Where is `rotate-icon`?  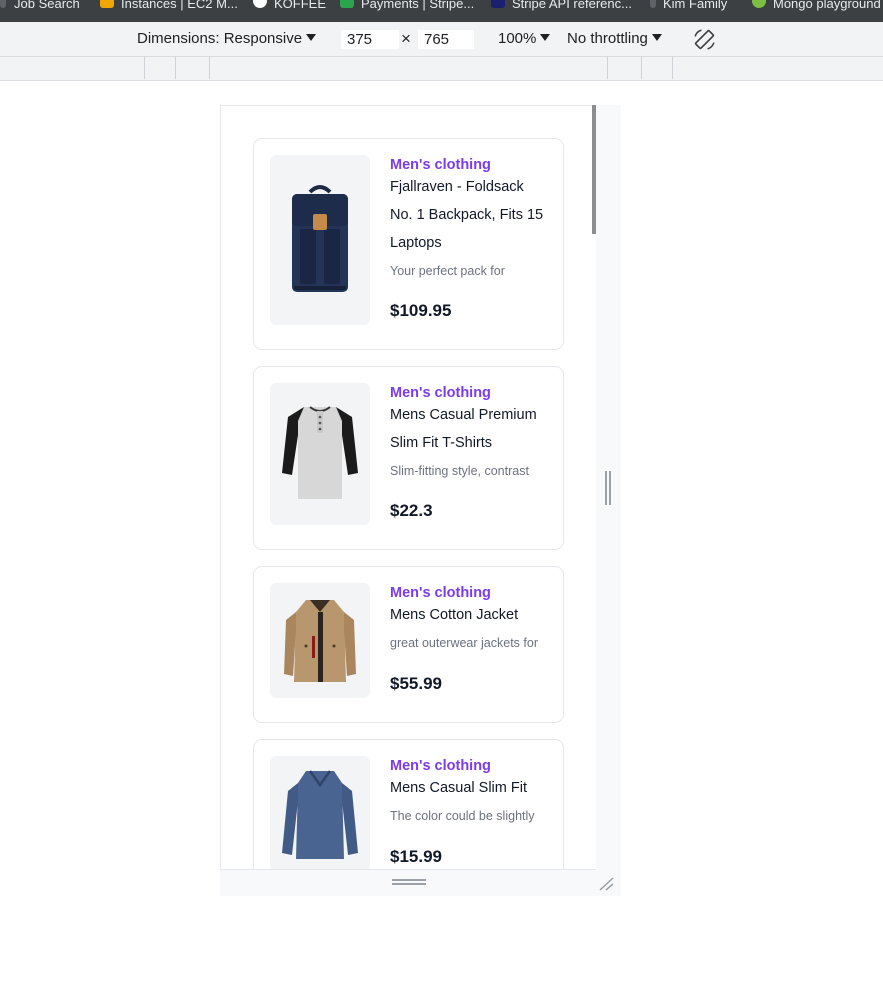
rotate-icon is located at coordinates (704, 39).